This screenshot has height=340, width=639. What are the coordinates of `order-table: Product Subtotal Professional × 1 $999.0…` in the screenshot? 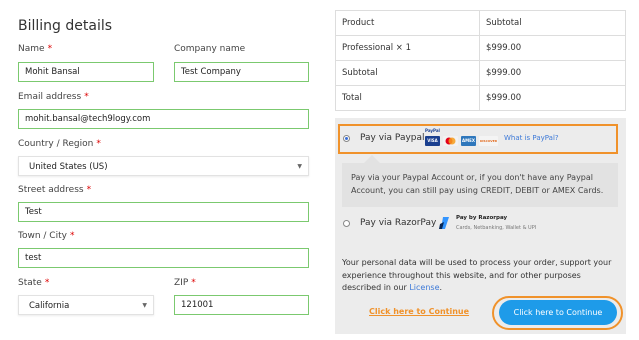 It's located at (480, 60).